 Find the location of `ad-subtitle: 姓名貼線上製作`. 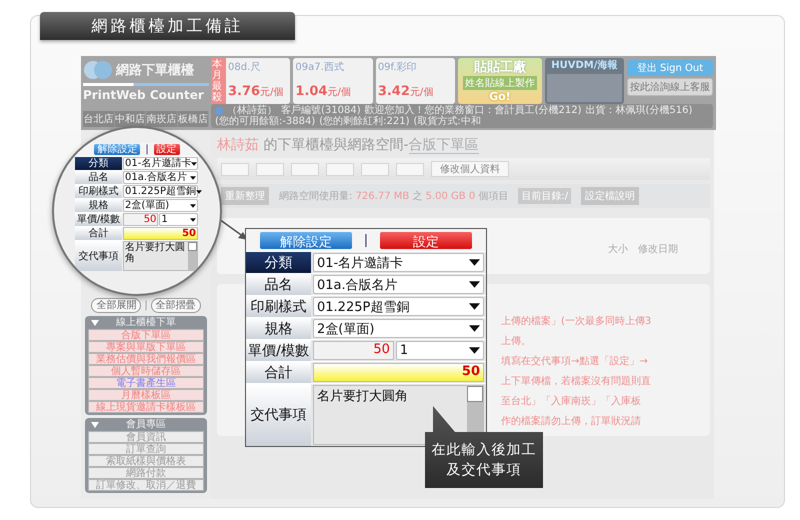

ad-subtitle: 姓名貼線上製作 is located at coordinates (499, 83).